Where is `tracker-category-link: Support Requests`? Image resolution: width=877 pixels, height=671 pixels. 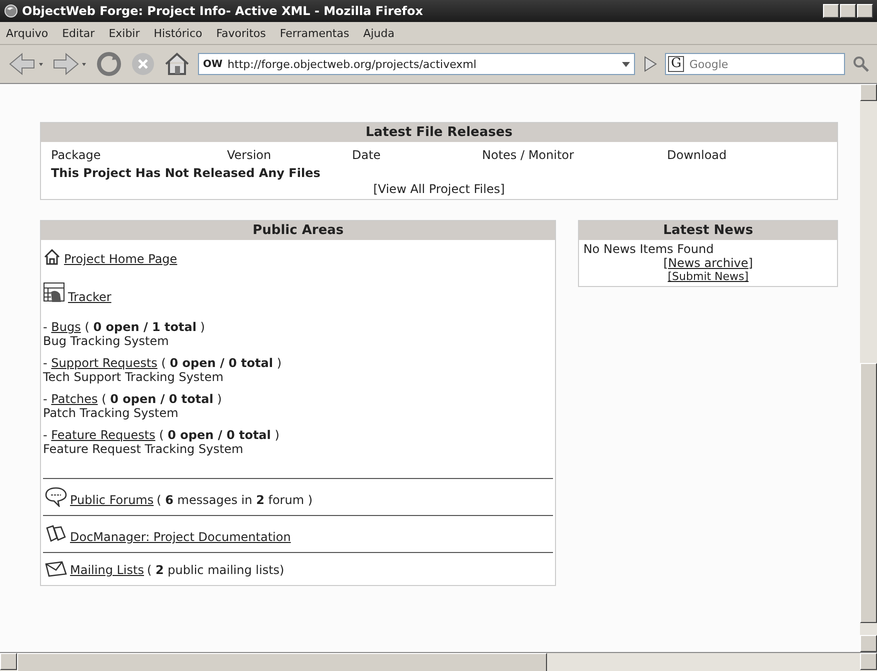 tracker-category-link: Support Requests is located at coordinates (104, 363).